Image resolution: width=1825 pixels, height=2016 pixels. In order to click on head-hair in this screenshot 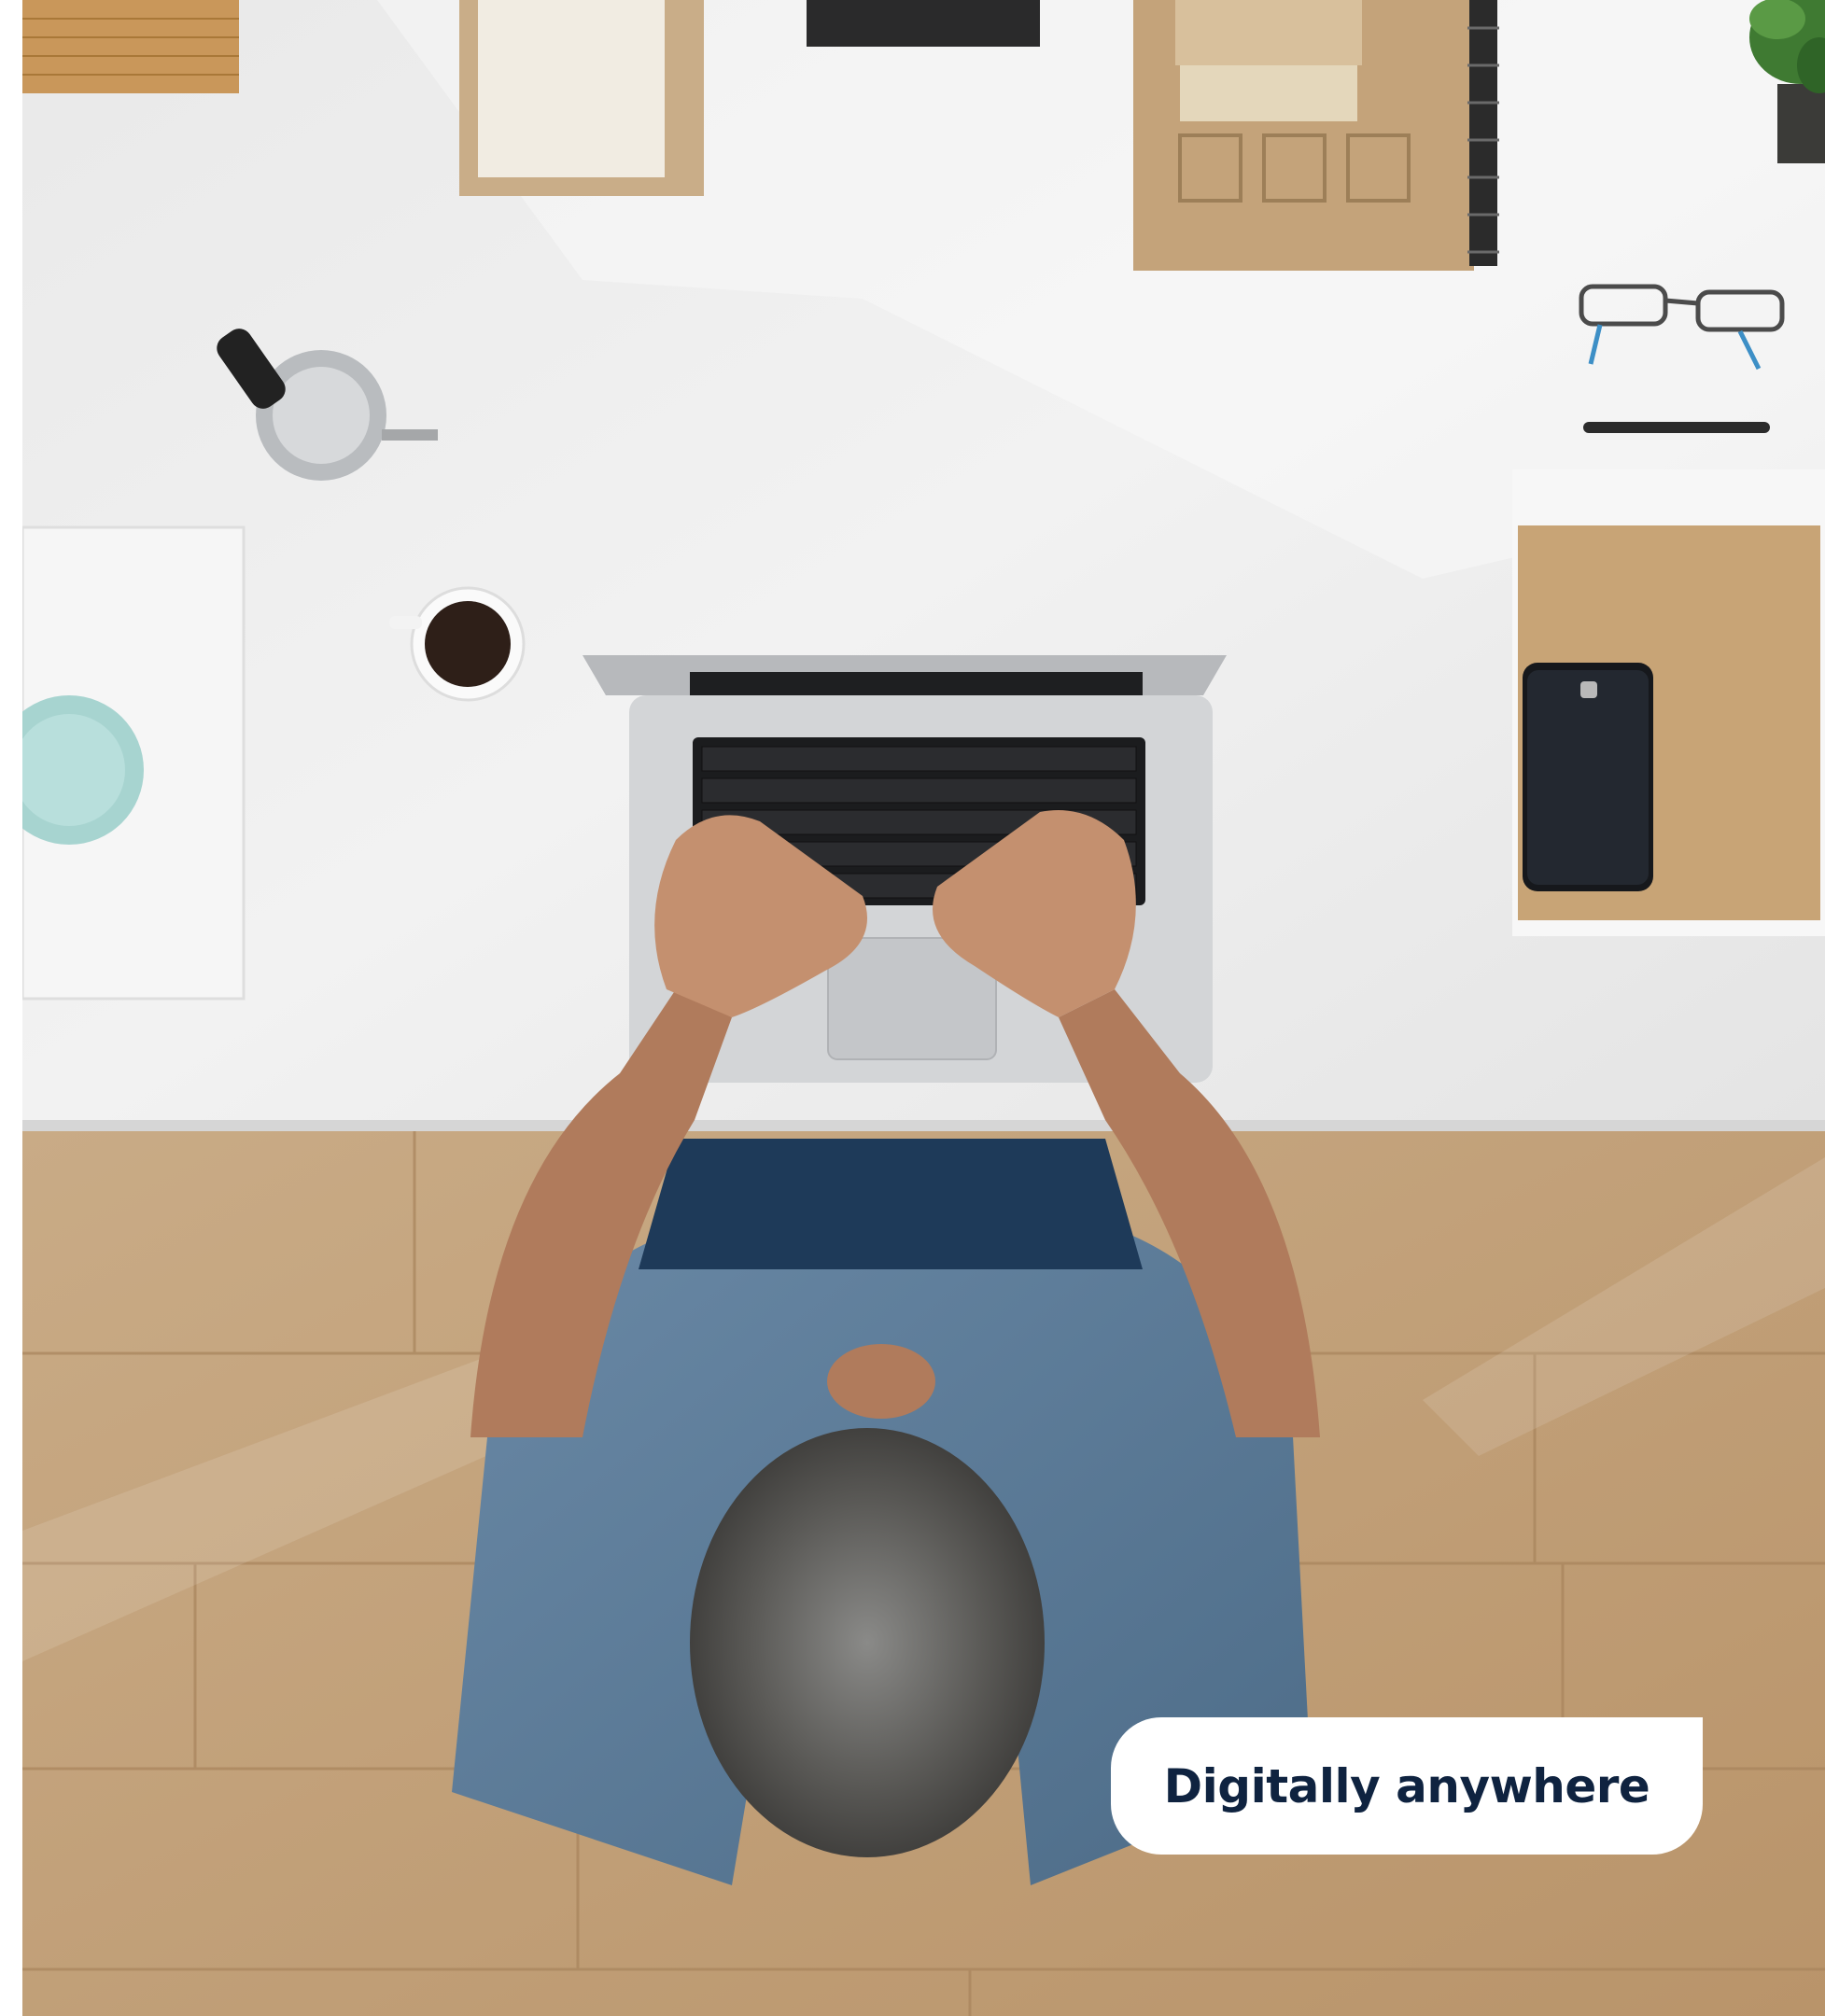, I will do `click(867, 1642)`.